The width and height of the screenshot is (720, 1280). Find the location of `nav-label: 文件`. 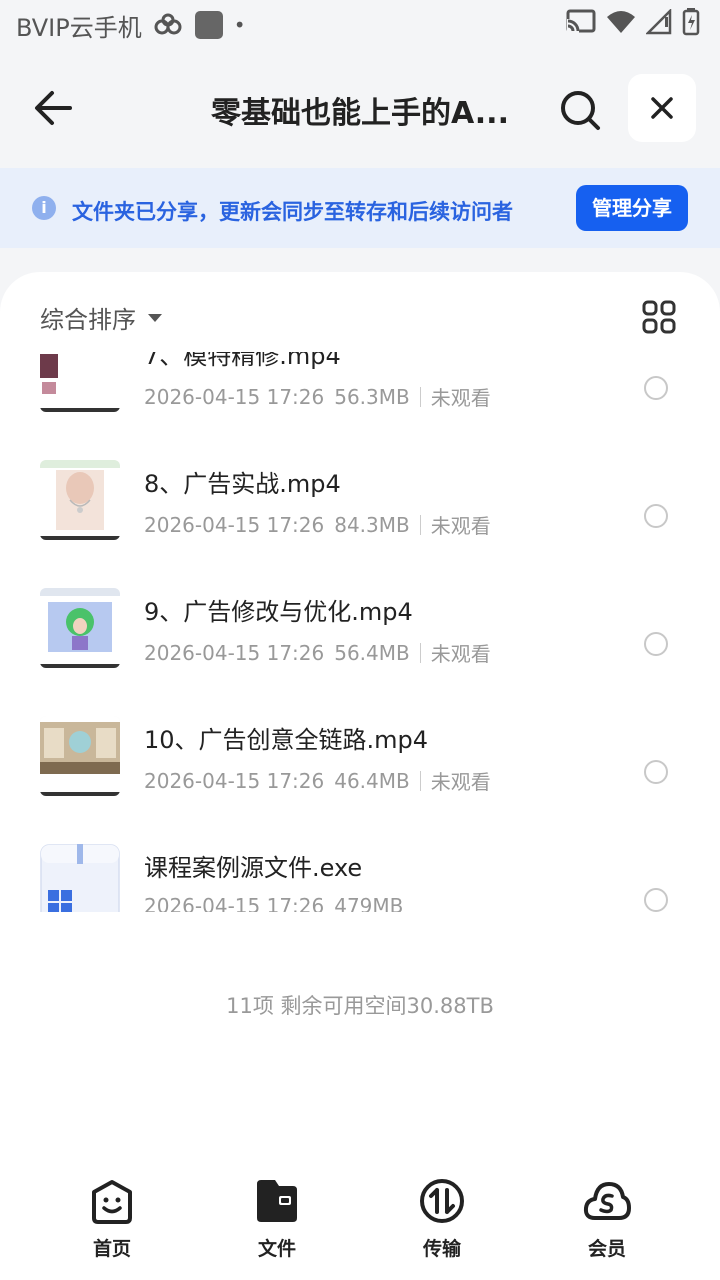

nav-label: 文件 is located at coordinates (276, 1249).